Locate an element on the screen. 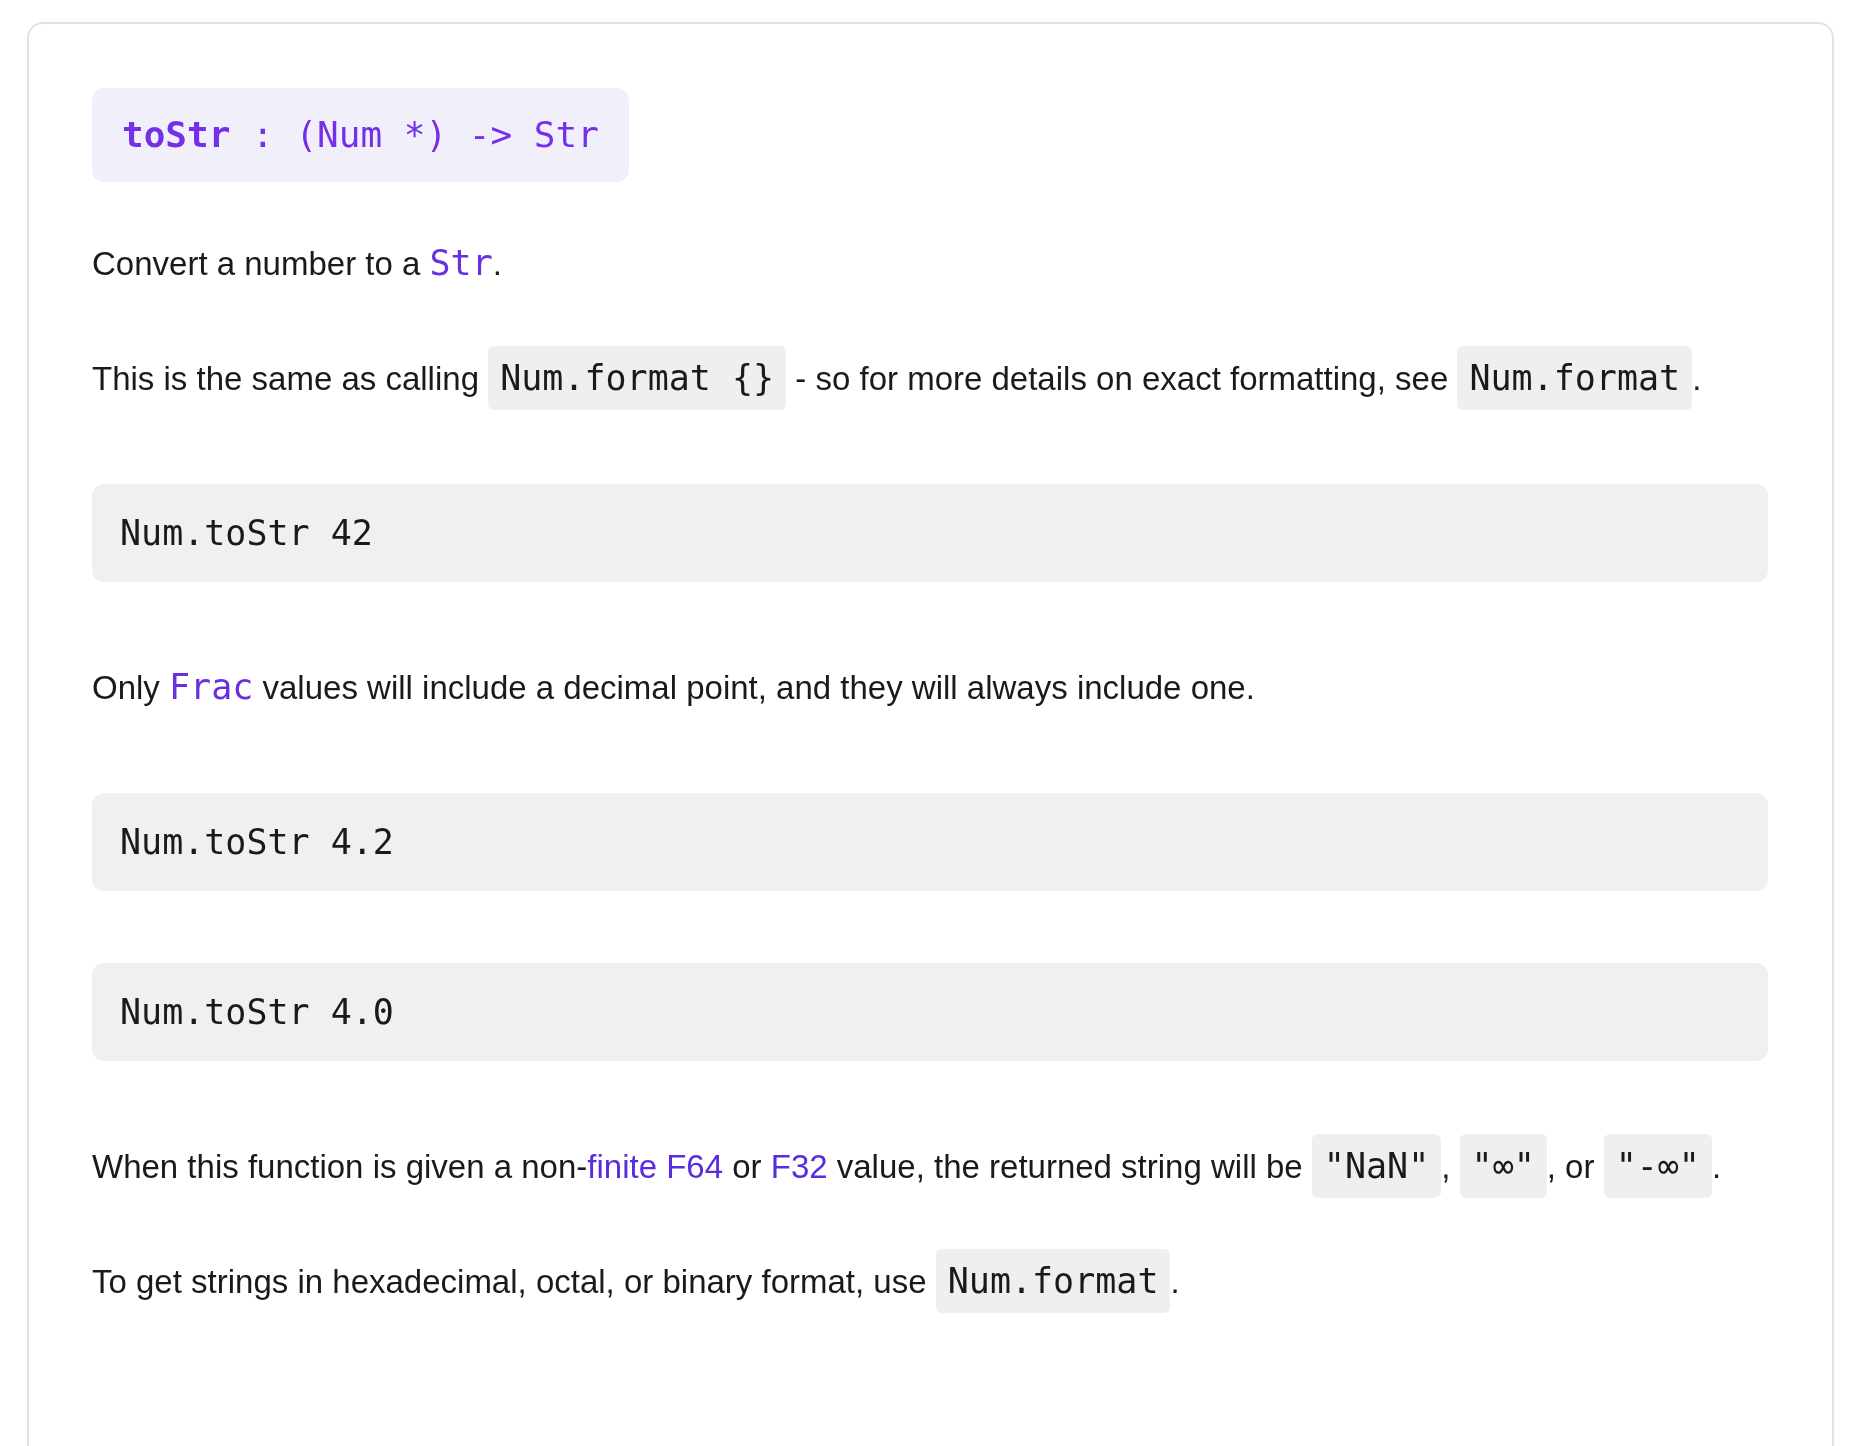 This screenshot has width=1856, height=1446. code-block: Num.toStr 4.0 is located at coordinates (930, 1012).